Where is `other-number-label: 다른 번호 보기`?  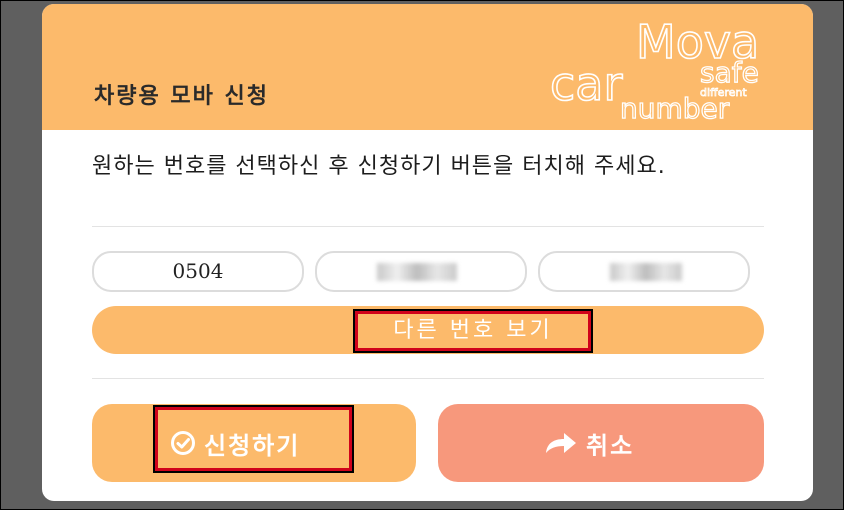 other-number-label: 다른 번호 보기 is located at coordinates (473, 331).